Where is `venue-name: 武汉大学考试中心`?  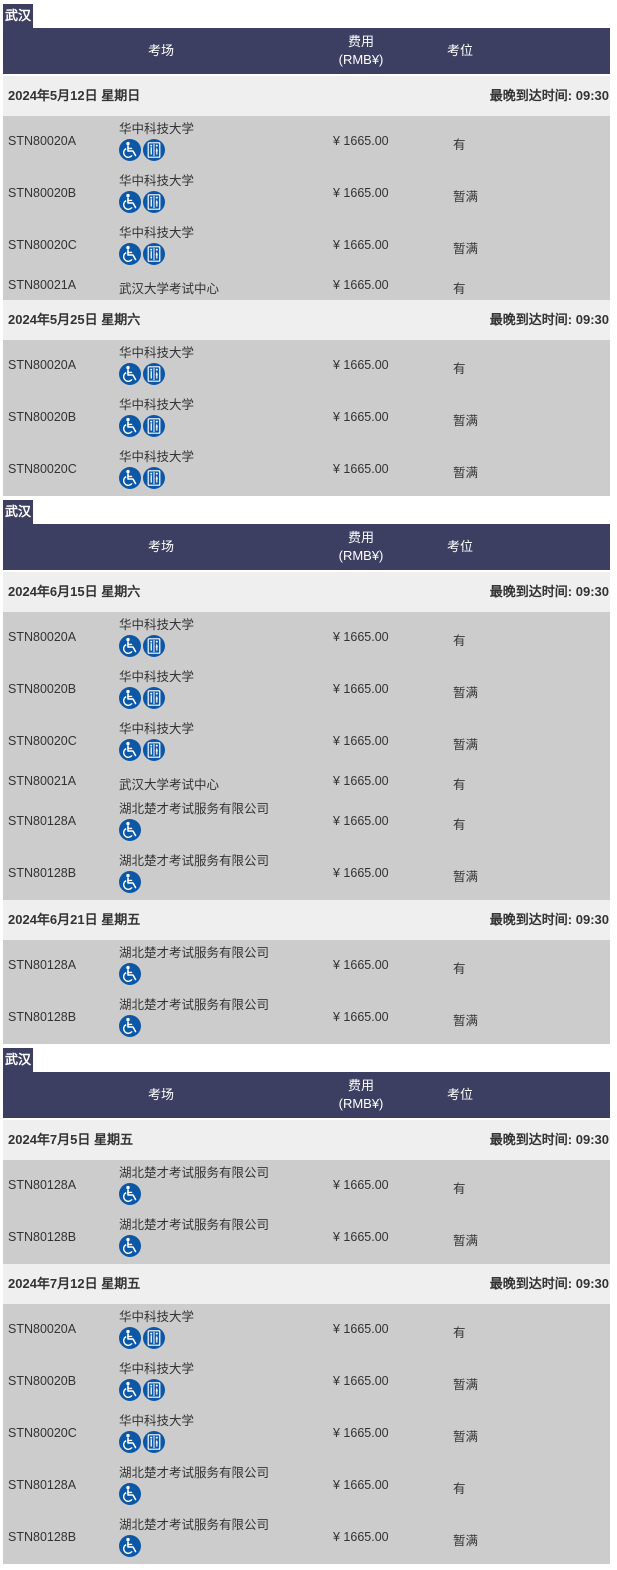 venue-name: 武汉大学考试中心 is located at coordinates (169, 289).